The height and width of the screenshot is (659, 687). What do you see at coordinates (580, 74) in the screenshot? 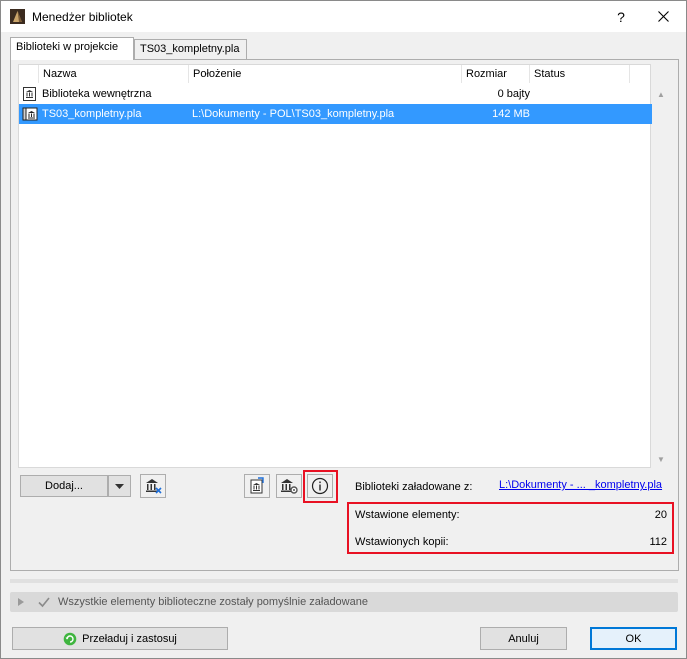
I see `column-header-status: Status` at bounding box center [580, 74].